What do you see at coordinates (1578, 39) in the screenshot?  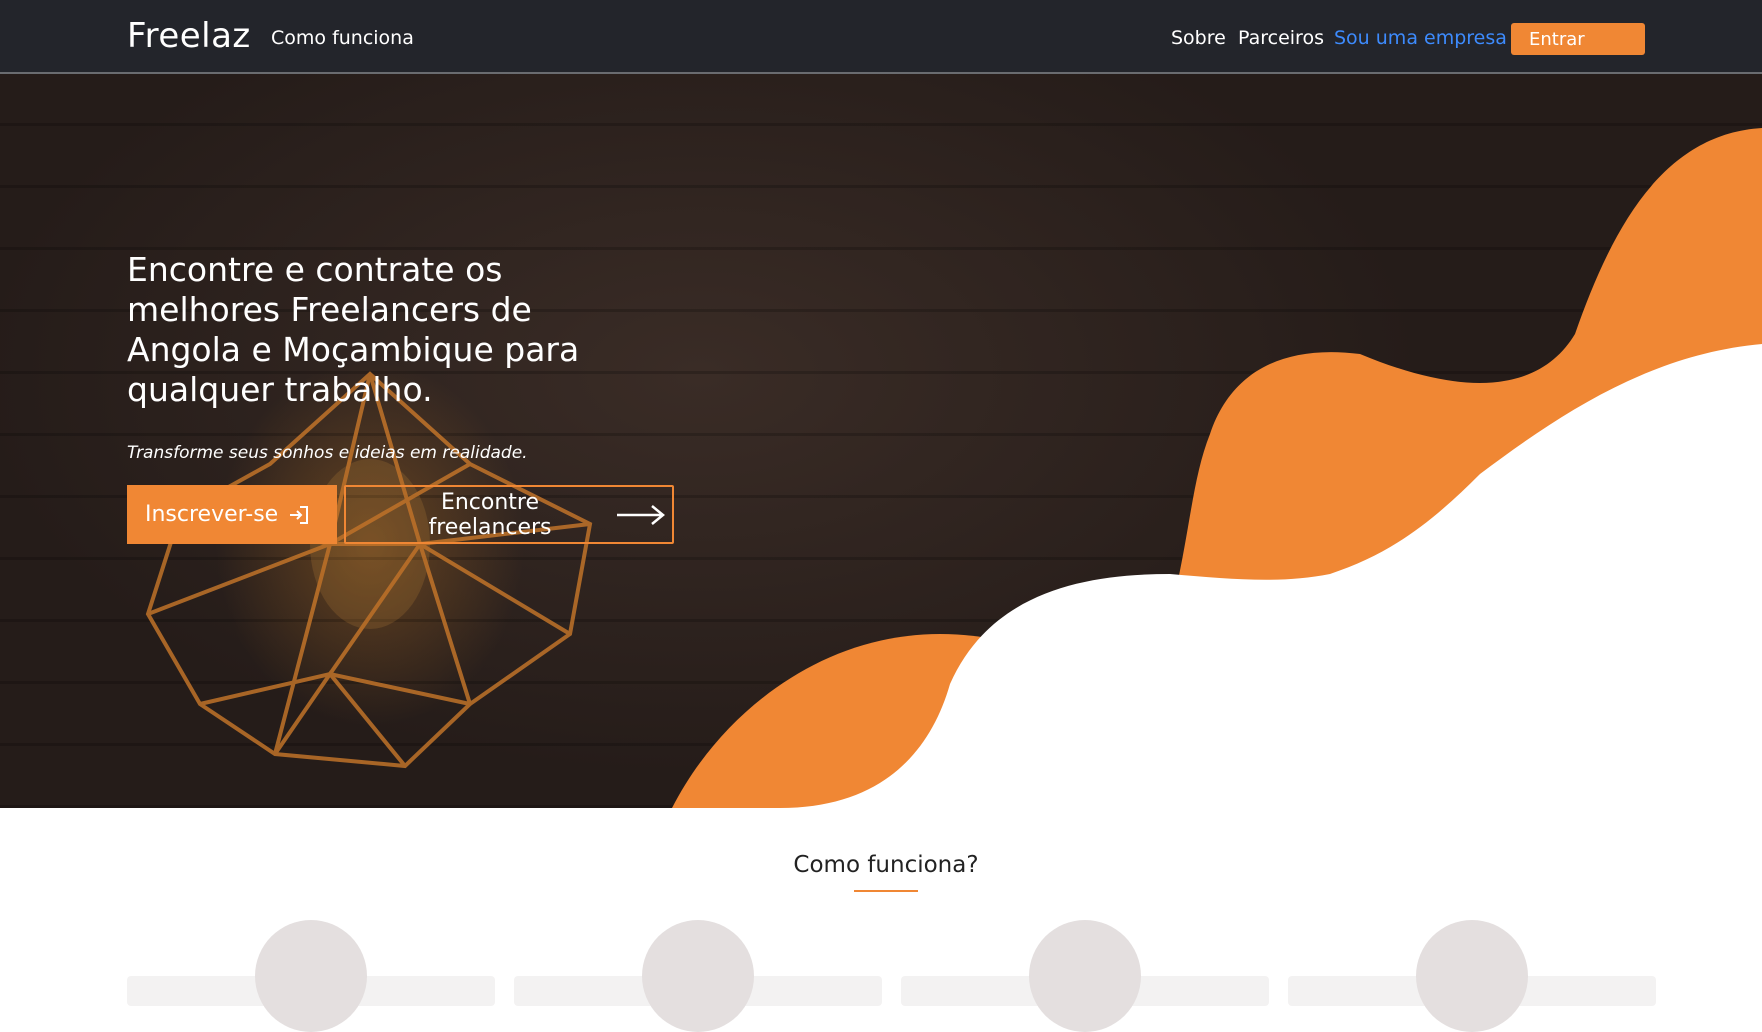 I see `login-button: Entrar` at bounding box center [1578, 39].